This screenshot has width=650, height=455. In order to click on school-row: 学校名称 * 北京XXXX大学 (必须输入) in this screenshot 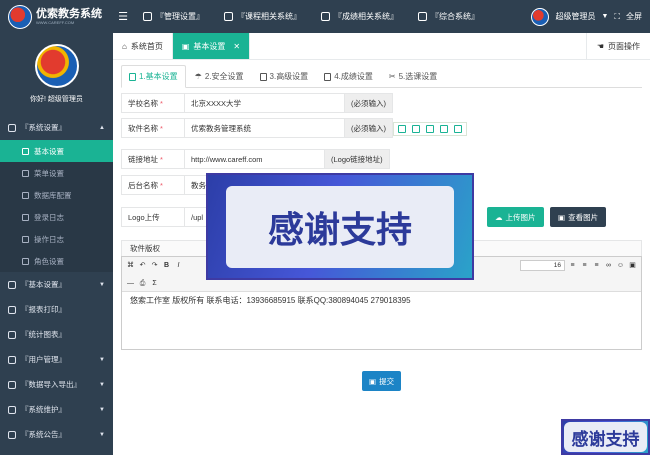, I will do `click(257, 103)`.